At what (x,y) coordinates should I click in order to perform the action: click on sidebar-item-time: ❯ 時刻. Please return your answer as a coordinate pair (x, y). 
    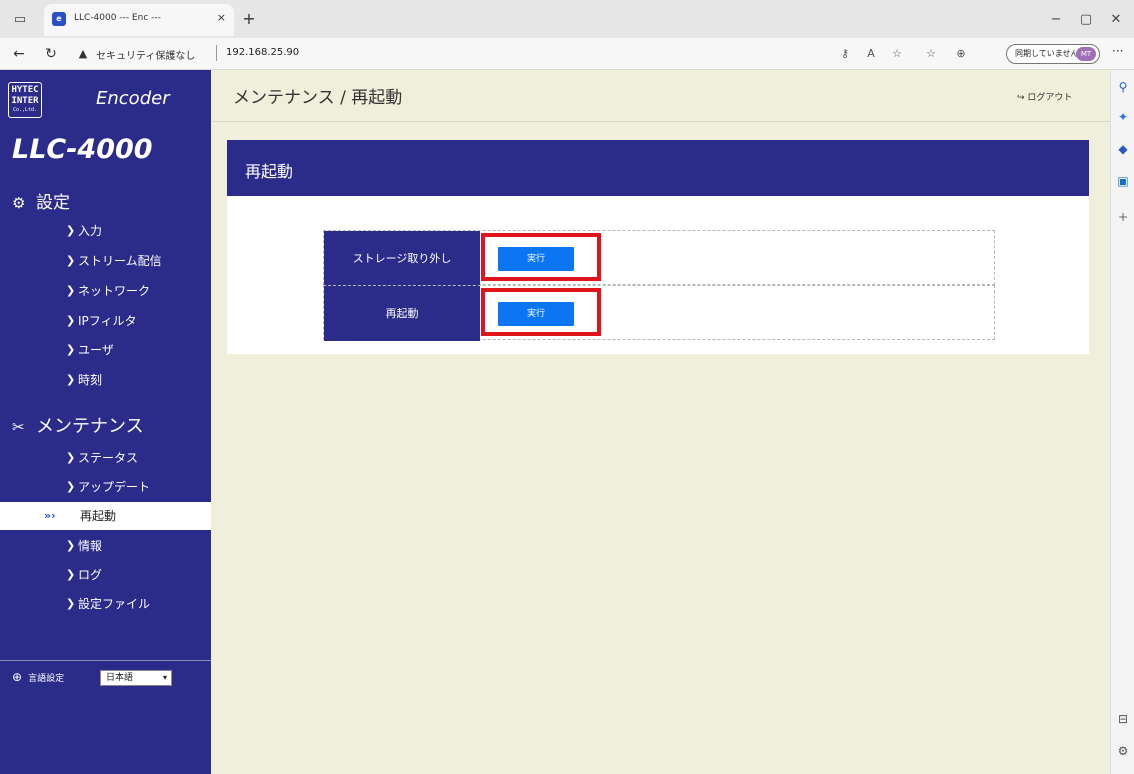
    Looking at the image, I should click on (105, 380).